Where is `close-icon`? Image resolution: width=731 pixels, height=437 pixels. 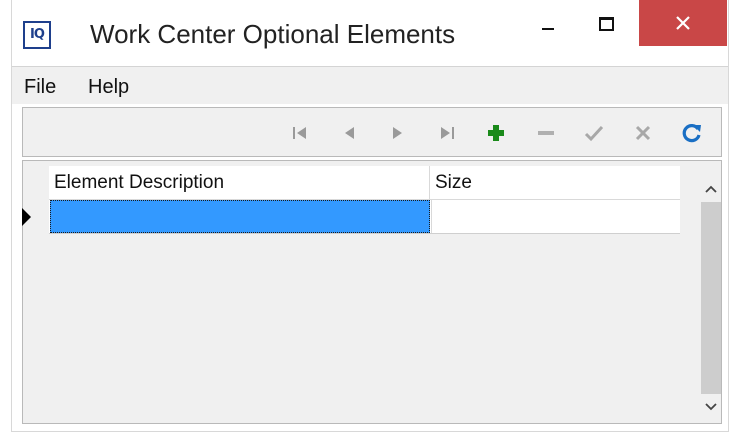 close-icon is located at coordinates (683, 23).